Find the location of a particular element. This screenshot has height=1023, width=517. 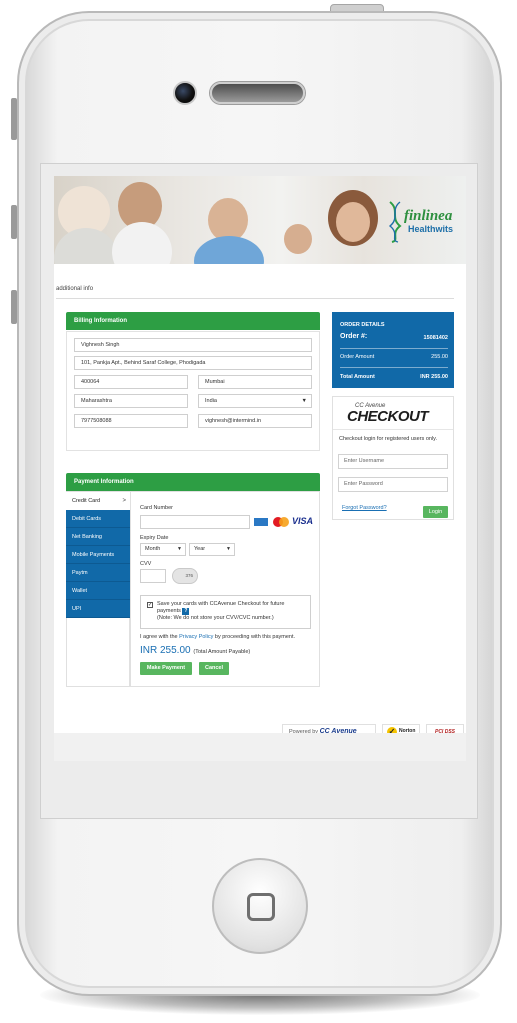

billing-country-select: India ▼ is located at coordinates (255, 401).